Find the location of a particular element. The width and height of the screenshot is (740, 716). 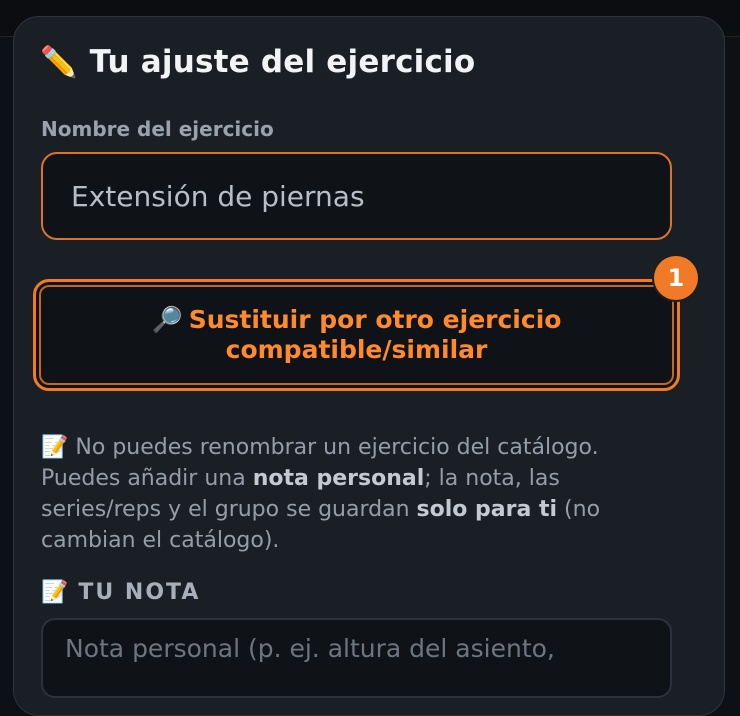

exercise-name-input is located at coordinates (356, 196).